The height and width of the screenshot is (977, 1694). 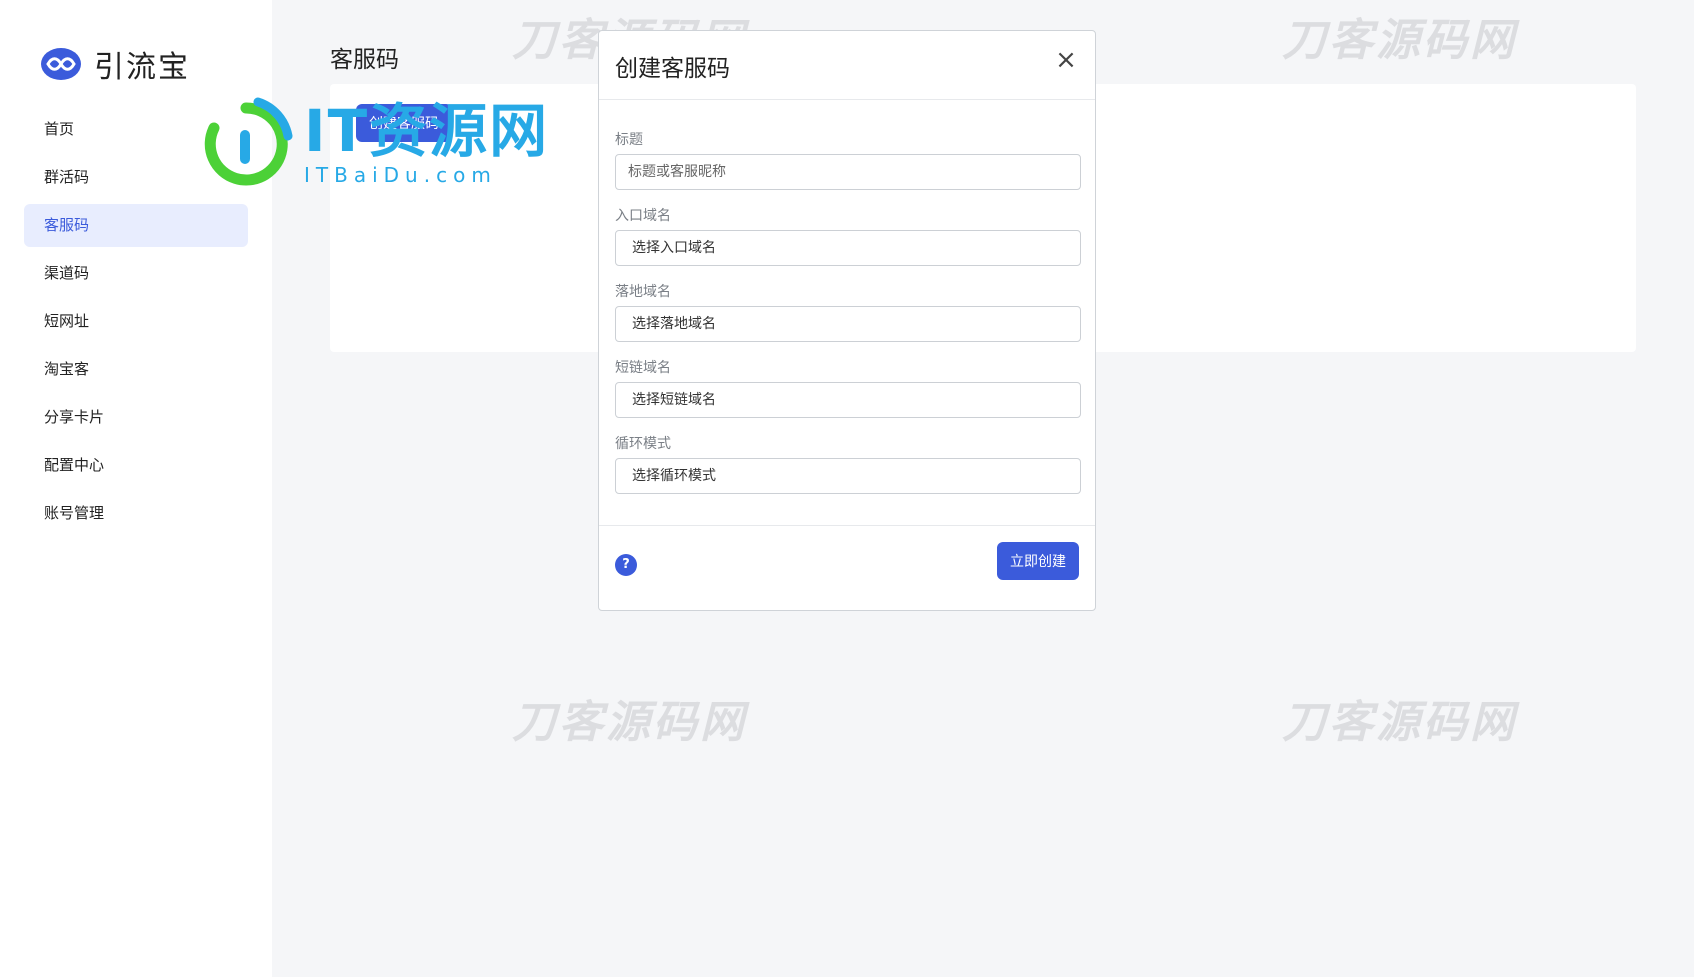 What do you see at coordinates (643, 292) in the screenshot?
I see `landing-domain-label: 落地域名` at bounding box center [643, 292].